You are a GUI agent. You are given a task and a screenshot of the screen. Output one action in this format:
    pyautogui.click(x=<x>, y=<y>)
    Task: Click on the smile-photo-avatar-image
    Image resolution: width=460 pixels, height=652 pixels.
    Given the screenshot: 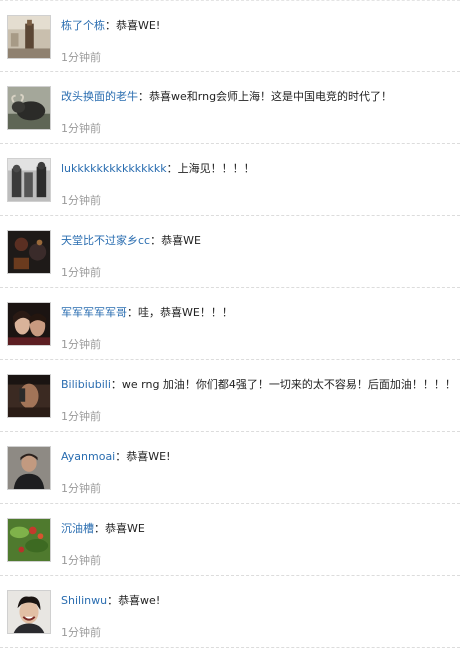 What is the action you would take?
    pyautogui.click(x=29, y=612)
    